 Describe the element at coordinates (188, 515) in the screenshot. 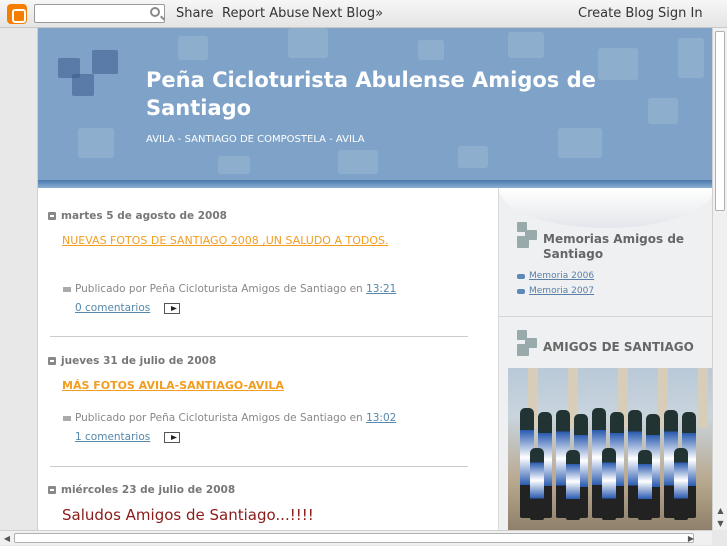

I see `post-title: Saludos Amigos de Santiago...!!!!` at that location.